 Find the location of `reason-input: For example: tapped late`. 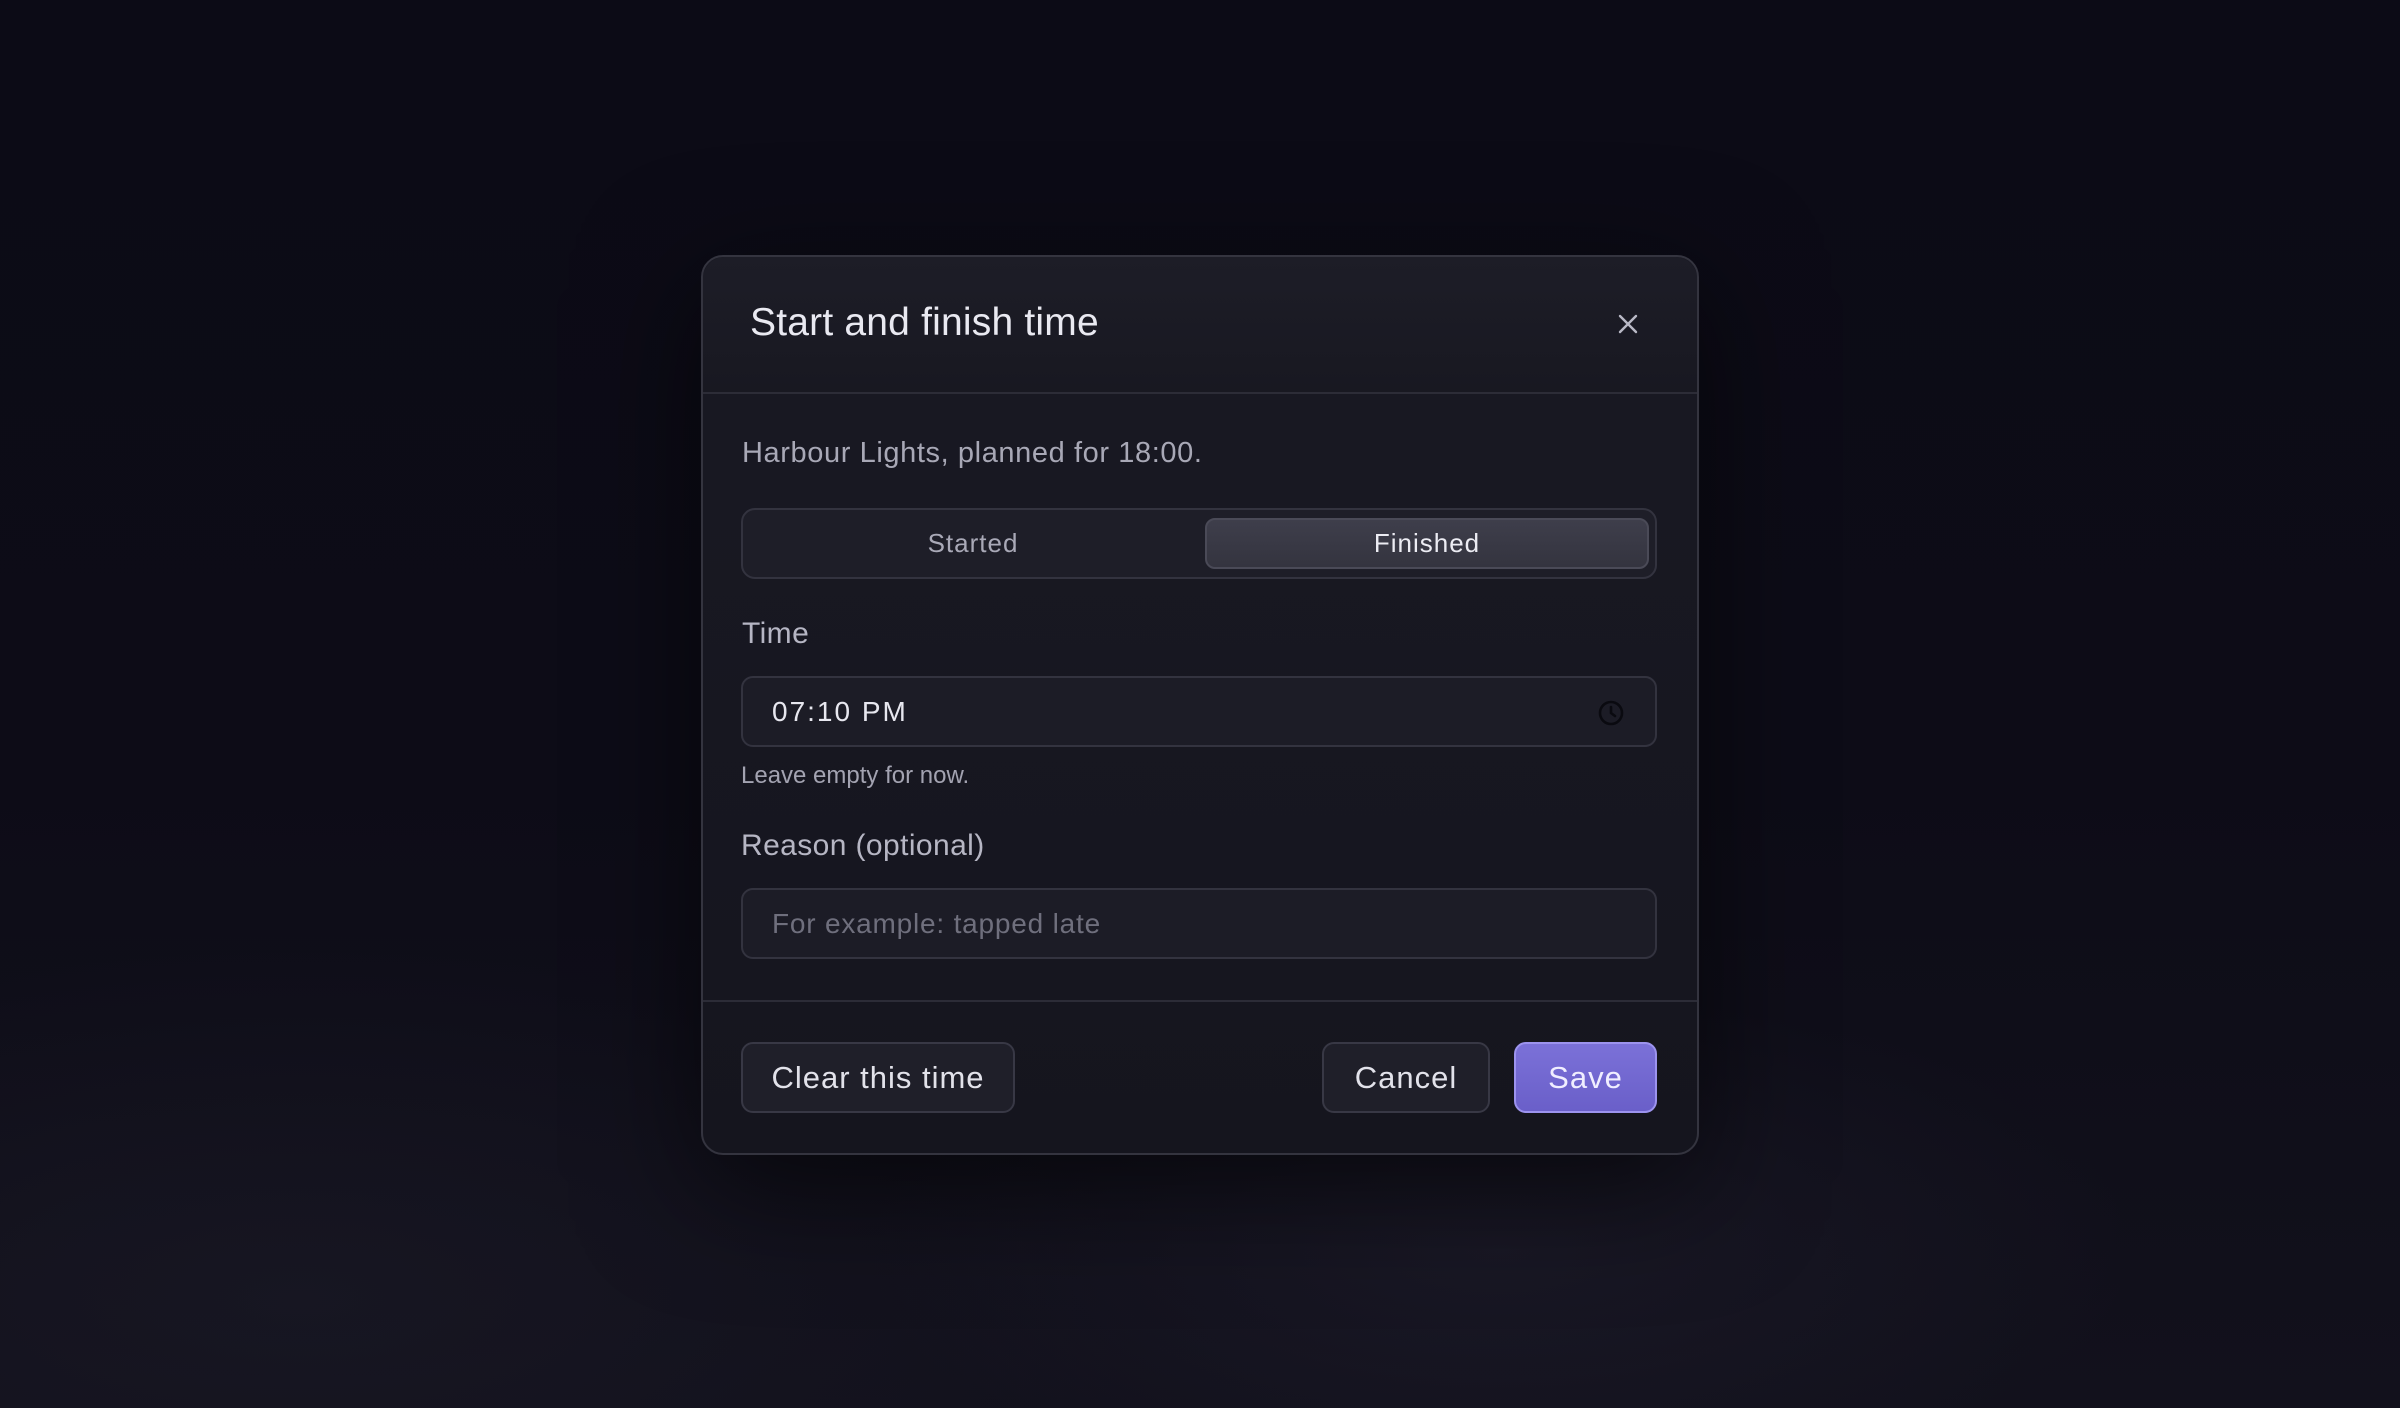

reason-input: For example: tapped late is located at coordinates (1199, 923).